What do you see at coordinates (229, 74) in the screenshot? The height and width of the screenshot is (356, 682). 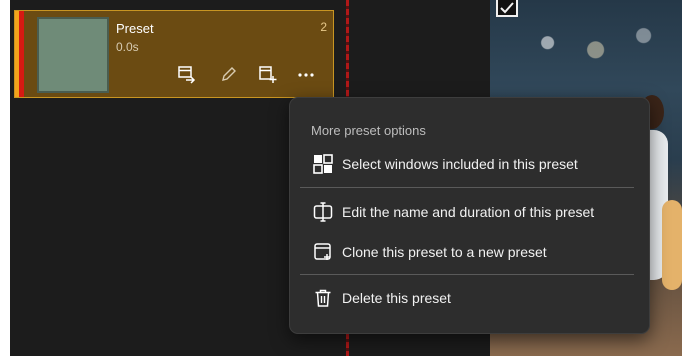 I see `edit-pencil-icon` at bounding box center [229, 74].